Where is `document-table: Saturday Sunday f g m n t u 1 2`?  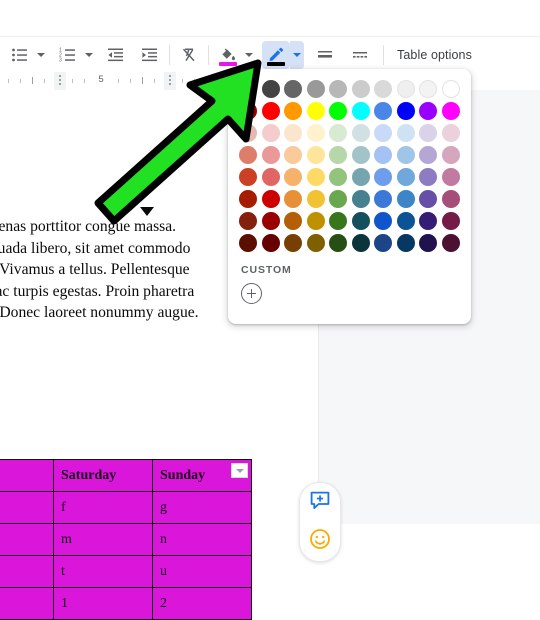
document-table: Saturday Sunday f g m n t u 1 2 is located at coordinates (126, 539).